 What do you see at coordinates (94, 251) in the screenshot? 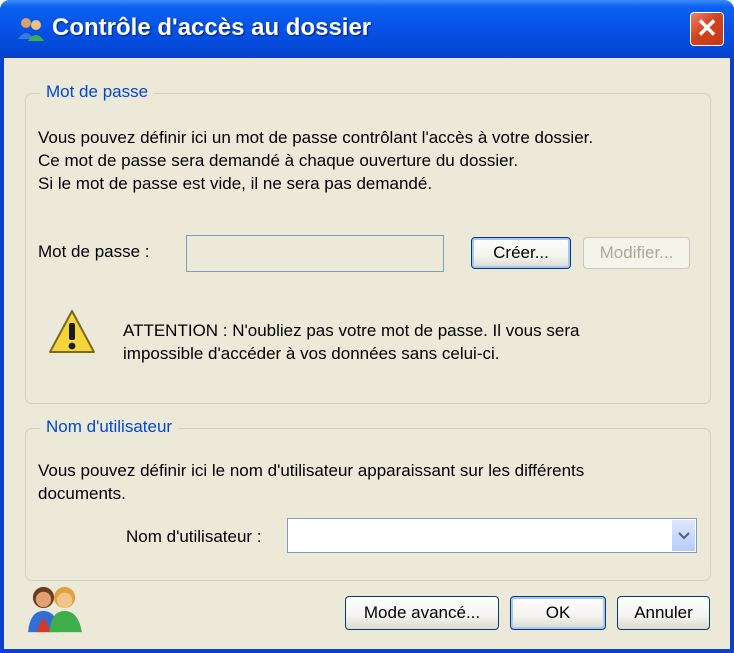
I see `password-field-label: Mot de passe :` at bounding box center [94, 251].